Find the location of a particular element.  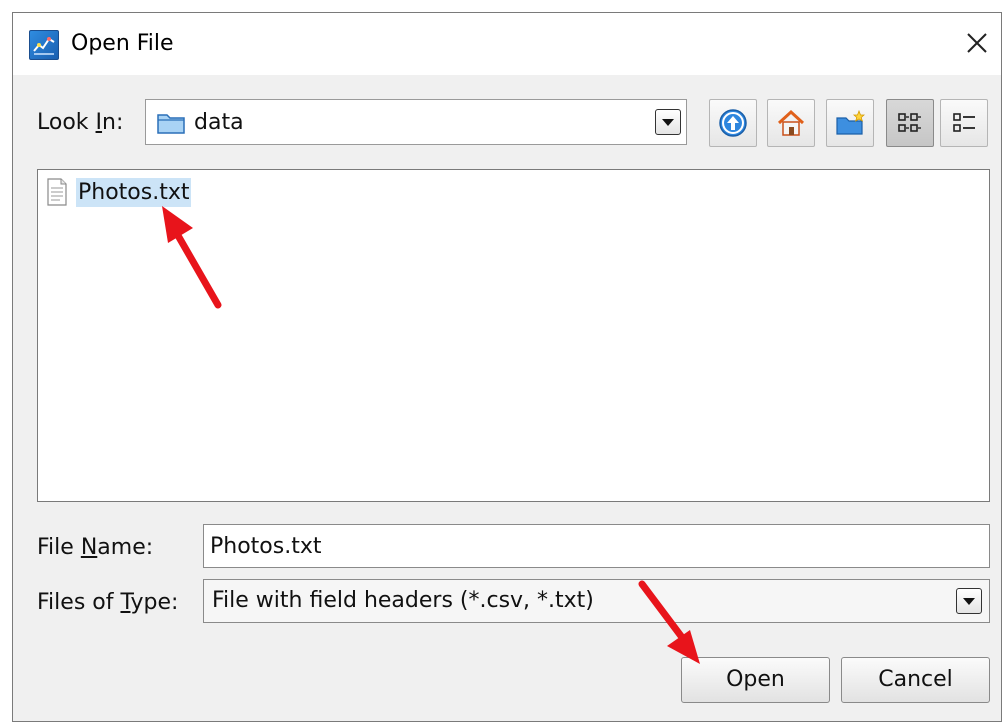

look-in-label-part: n: is located at coordinates (113, 122).